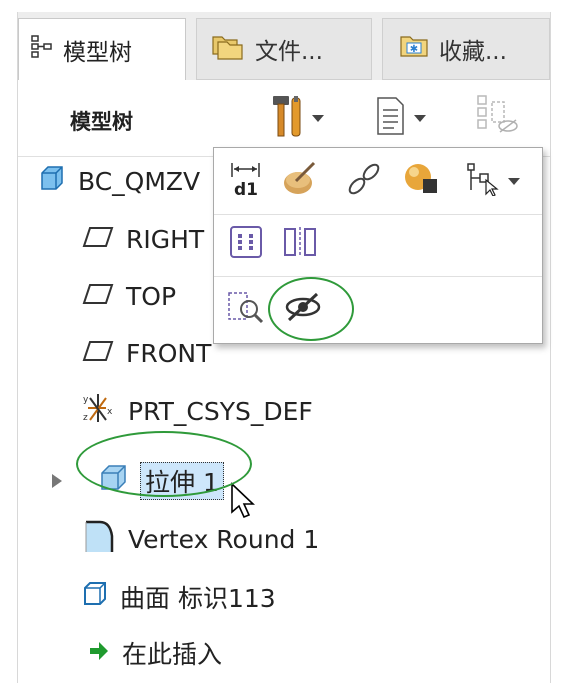 Image resolution: width=569 pixels, height=683 pixels. I want to click on appearance-icon, so click(300, 181).